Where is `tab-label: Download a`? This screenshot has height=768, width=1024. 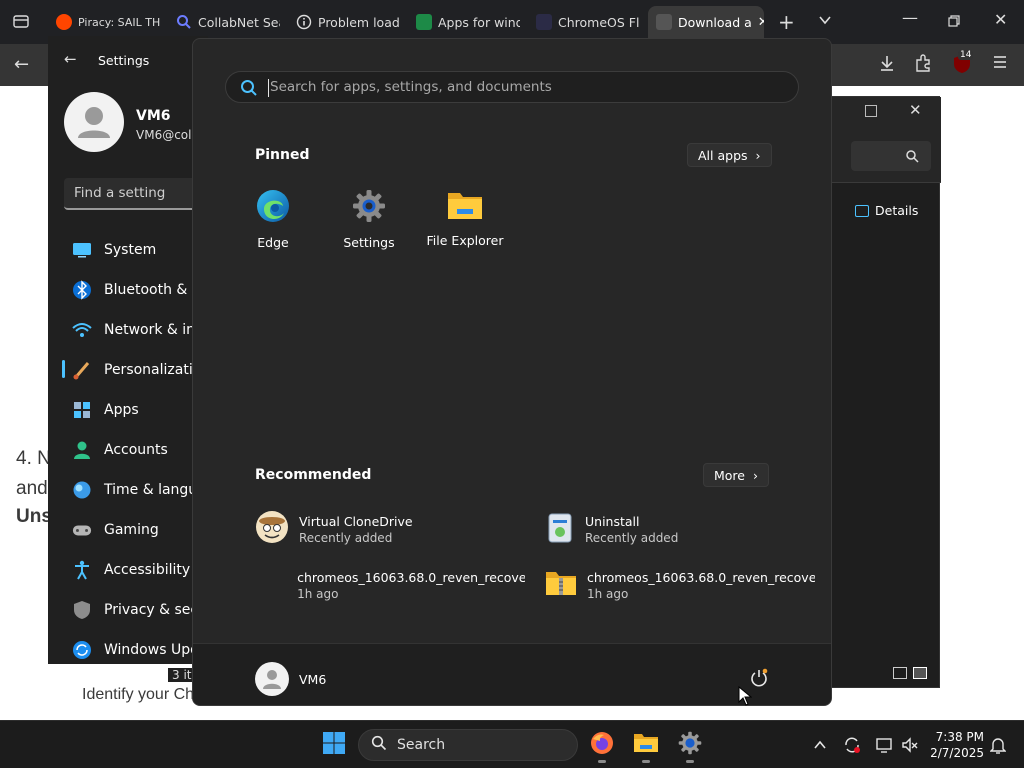
tab-label: Download a is located at coordinates (715, 22).